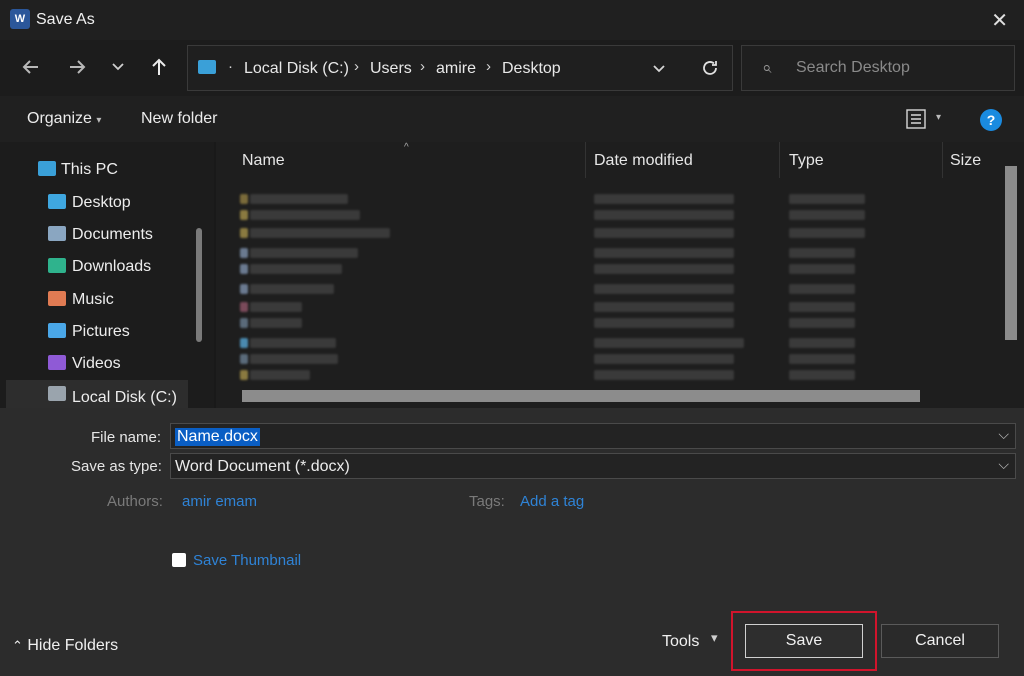 The height and width of the screenshot is (676, 1024). Describe the element at coordinates (73, 645) in the screenshot. I see `hide-folders-label: Hide Folders` at that location.